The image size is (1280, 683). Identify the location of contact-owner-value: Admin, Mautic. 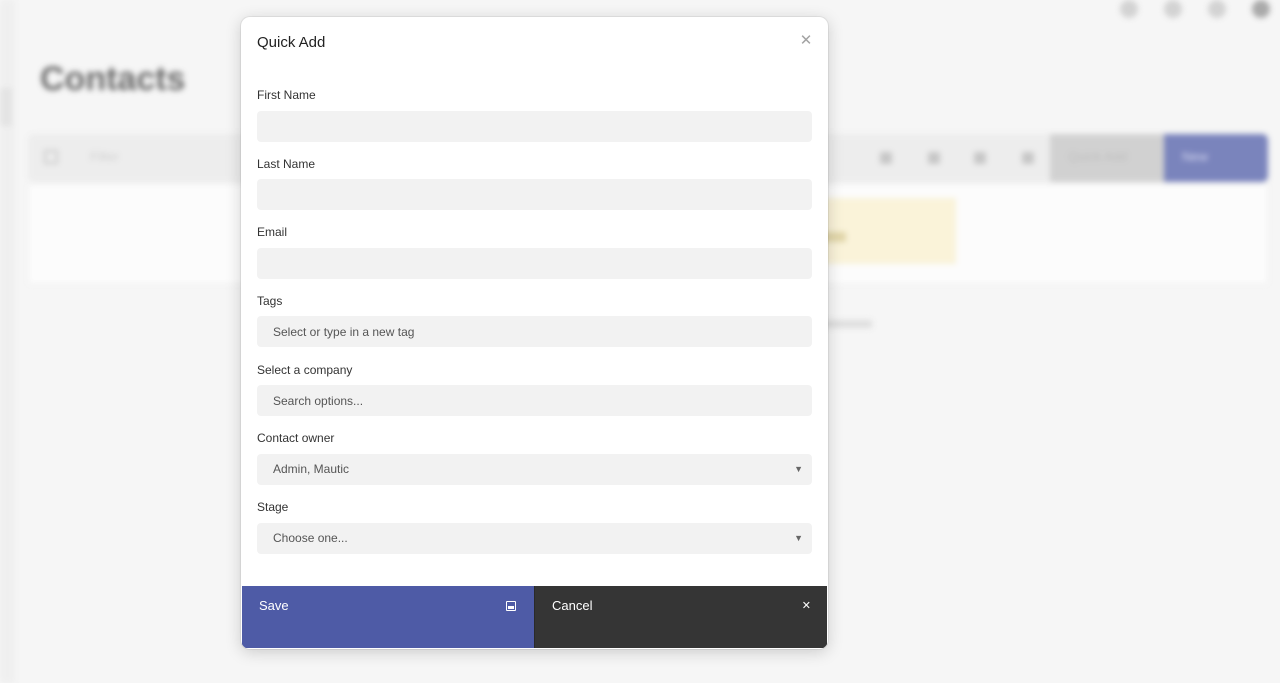
(311, 469).